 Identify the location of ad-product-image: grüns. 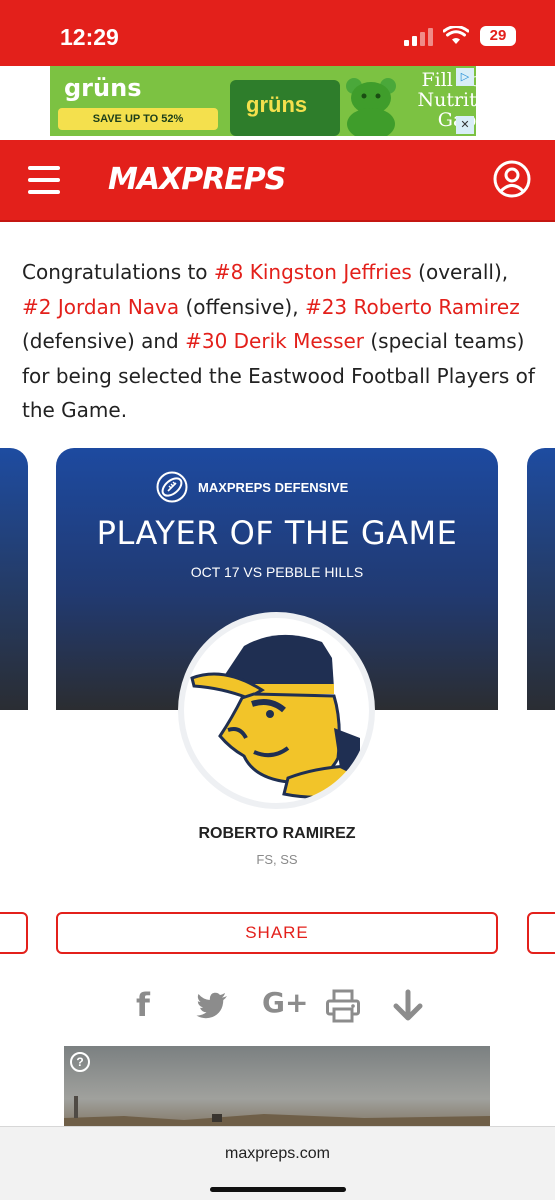
(285, 108).